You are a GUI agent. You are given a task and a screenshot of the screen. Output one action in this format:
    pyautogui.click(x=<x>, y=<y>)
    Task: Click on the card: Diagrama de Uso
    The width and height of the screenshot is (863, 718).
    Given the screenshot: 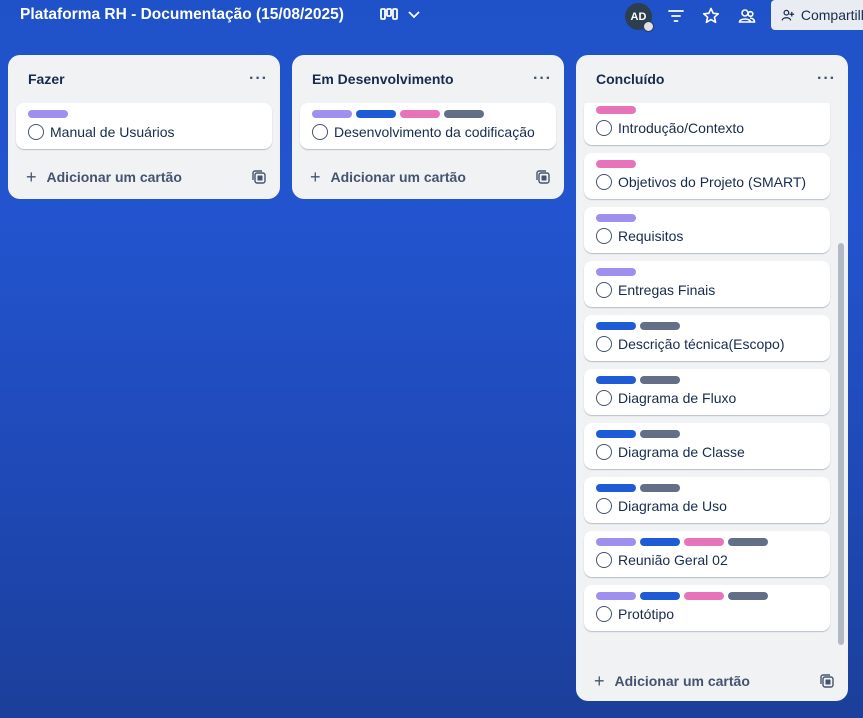 What is the action you would take?
    pyautogui.click(x=707, y=500)
    